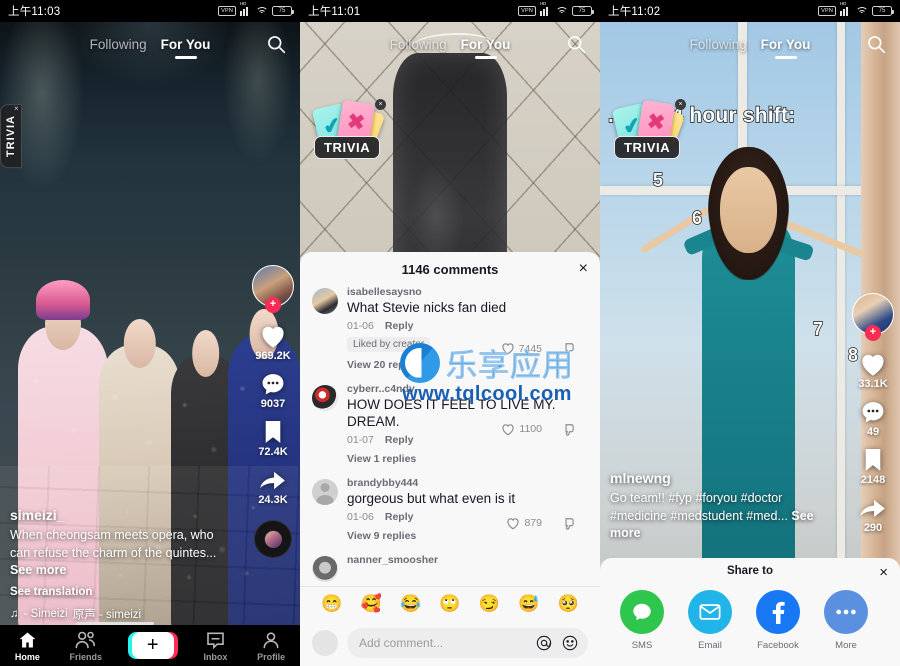 This screenshot has width=900, height=666. What do you see at coordinates (273, 439) in the screenshot?
I see `bookmark-button: 72.4K` at bounding box center [273, 439].